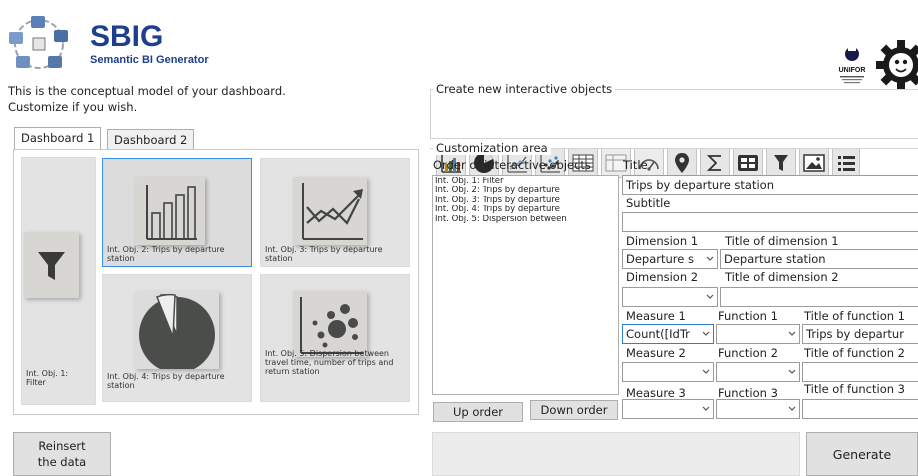 The width and height of the screenshot is (918, 476). I want to click on dashboard-card-filter: Int. Obj. 1: Filter, so click(58, 281).